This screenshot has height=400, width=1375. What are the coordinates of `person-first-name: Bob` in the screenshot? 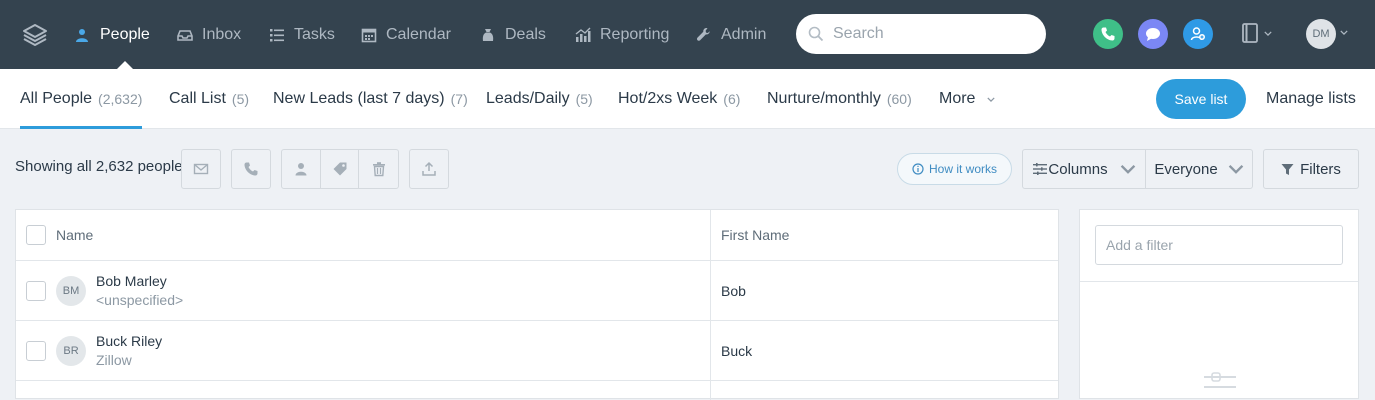 It's located at (733, 291).